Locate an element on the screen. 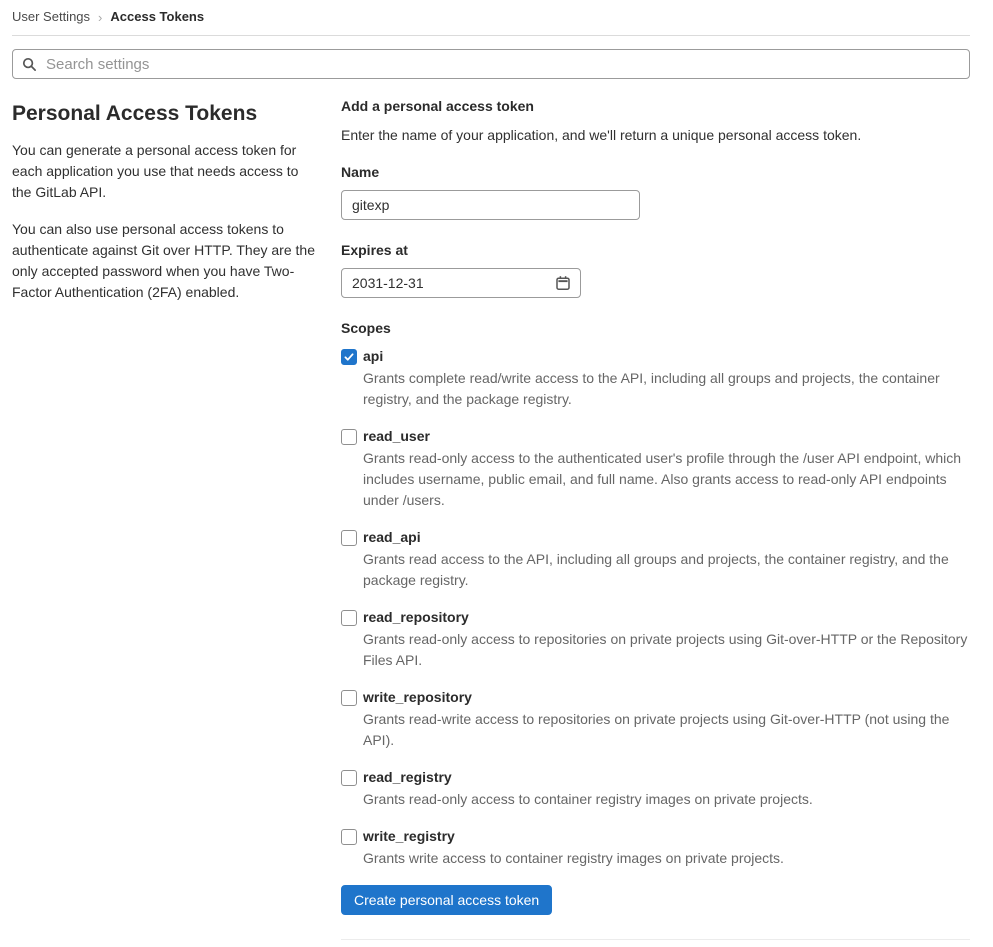 This screenshot has height=947, width=993. name-field is located at coordinates (490, 205).